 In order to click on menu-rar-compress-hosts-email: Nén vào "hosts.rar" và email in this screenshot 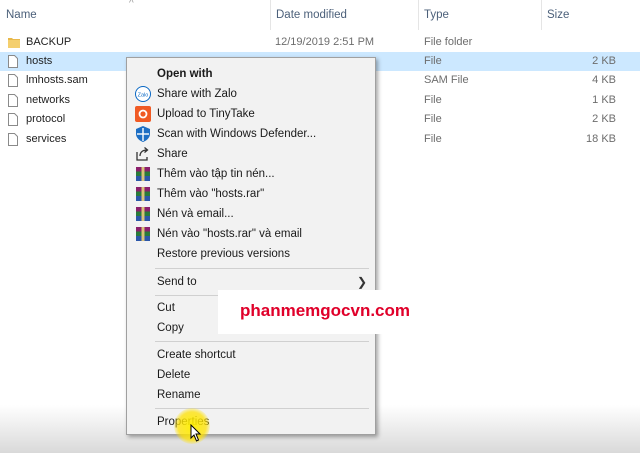, I will do `click(251, 234)`.